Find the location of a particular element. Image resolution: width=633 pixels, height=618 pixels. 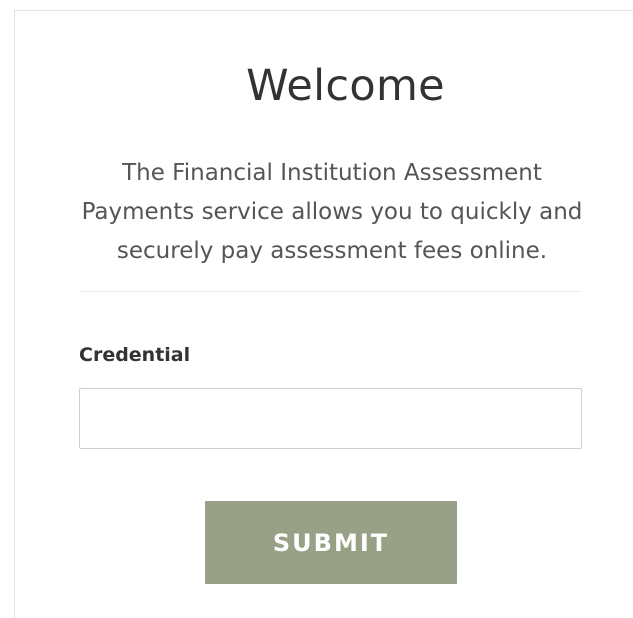

section-divider is located at coordinates (330, 291).